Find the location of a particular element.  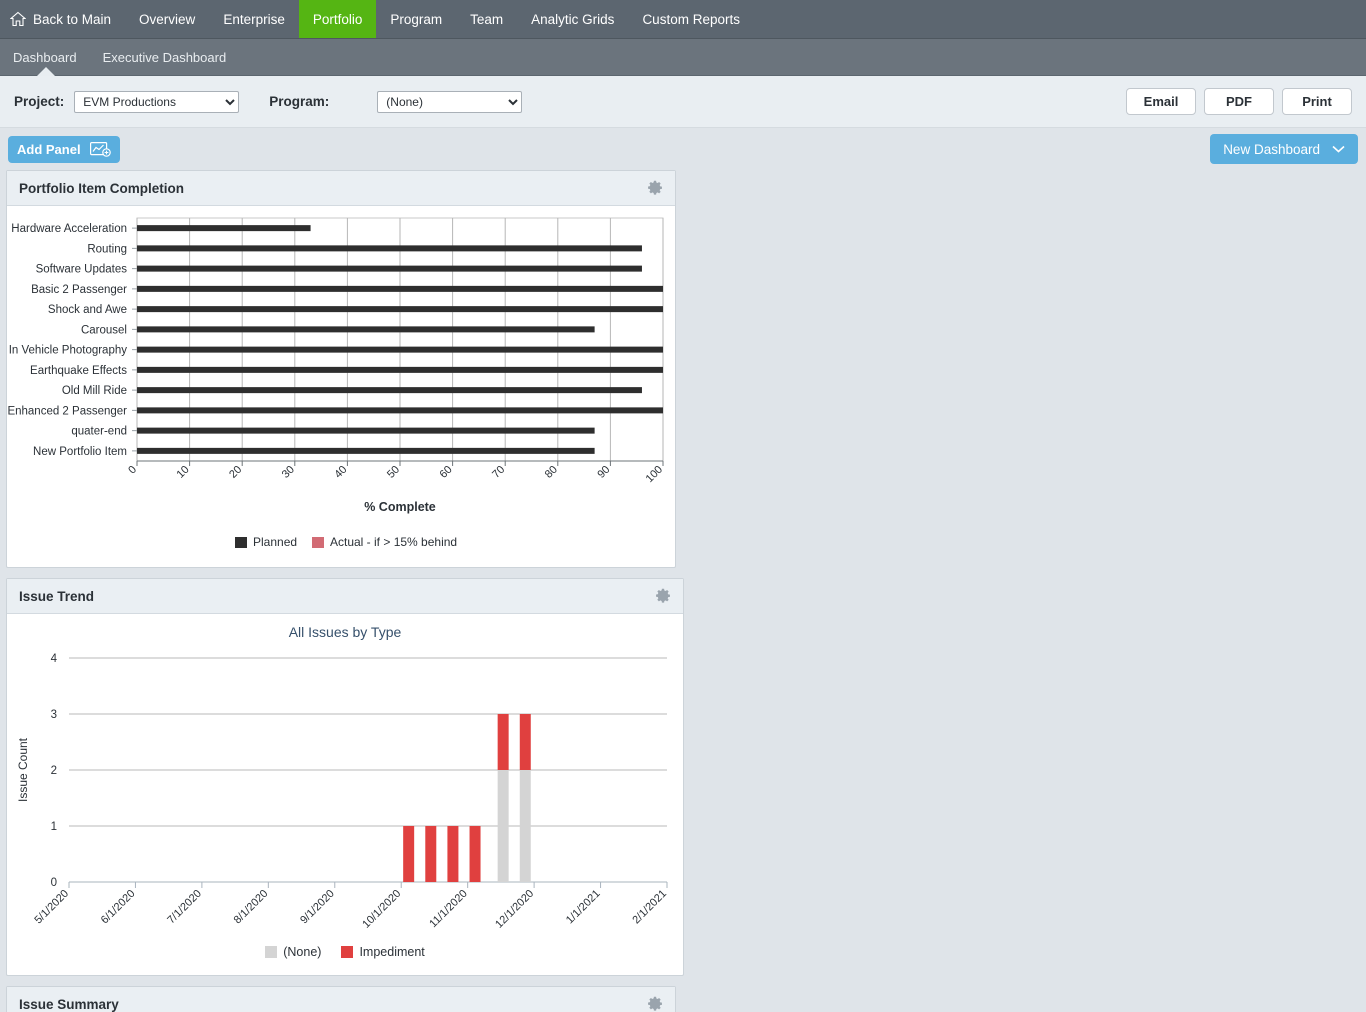

nav-item-back-to-main: Back to Main is located at coordinates (62, 19).